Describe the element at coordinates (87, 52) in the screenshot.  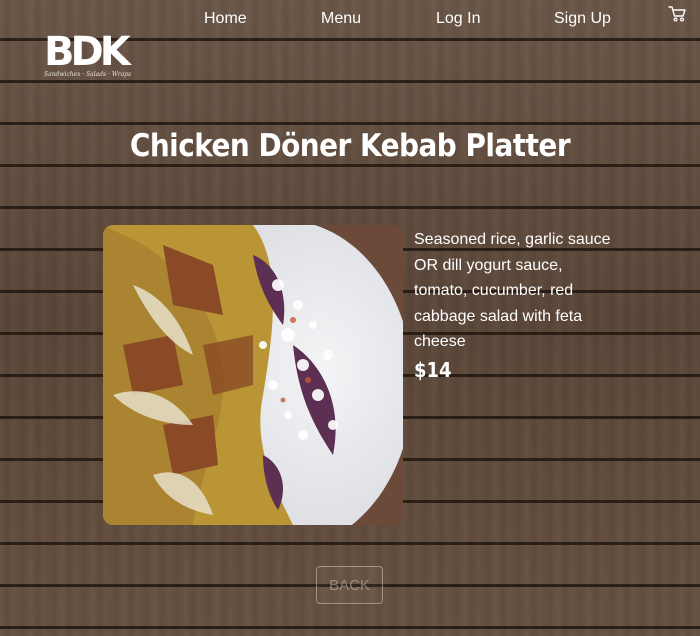
I see `logo-wordmark: BDK` at that location.